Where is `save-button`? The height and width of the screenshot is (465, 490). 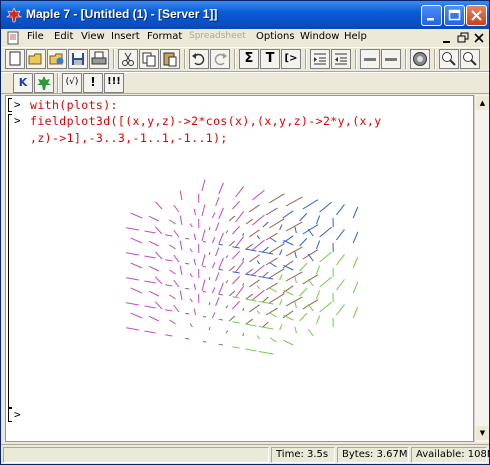 save-button is located at coordinates (78, 59).